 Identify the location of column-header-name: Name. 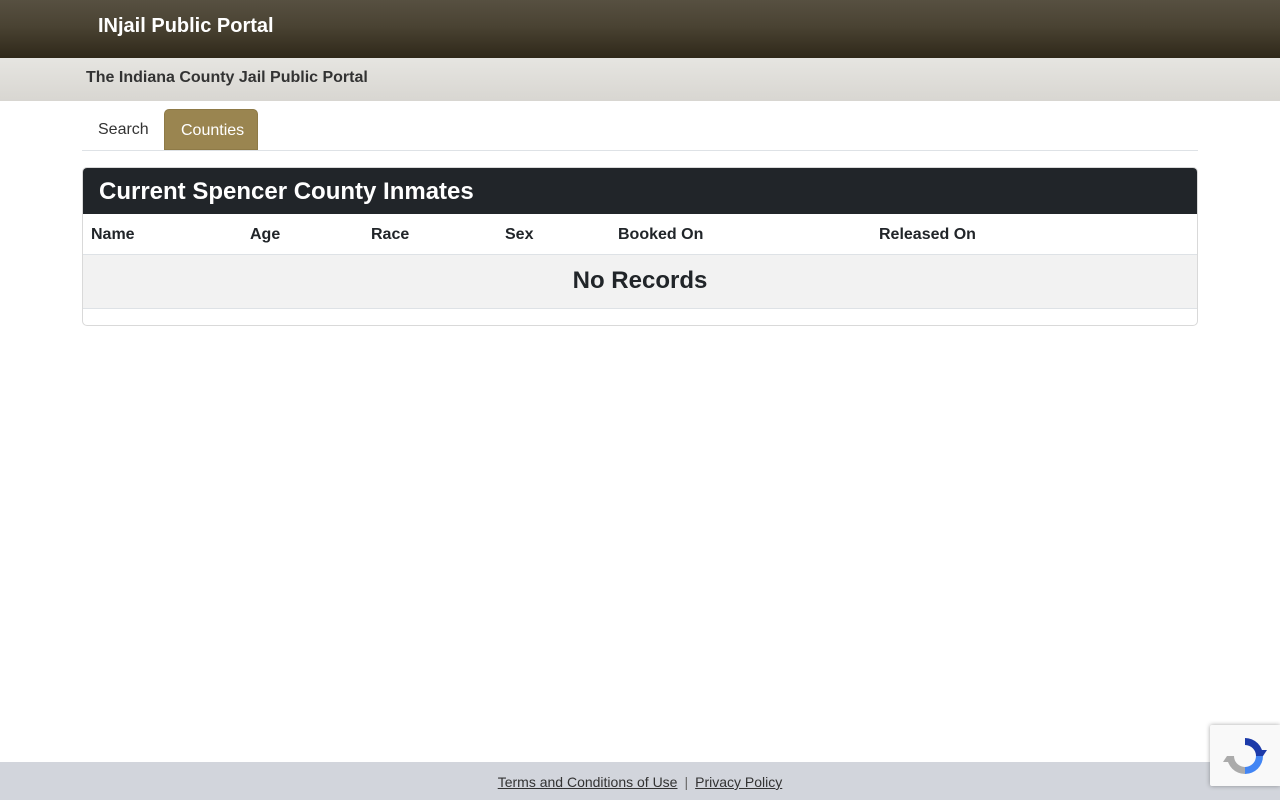
(113, 235).